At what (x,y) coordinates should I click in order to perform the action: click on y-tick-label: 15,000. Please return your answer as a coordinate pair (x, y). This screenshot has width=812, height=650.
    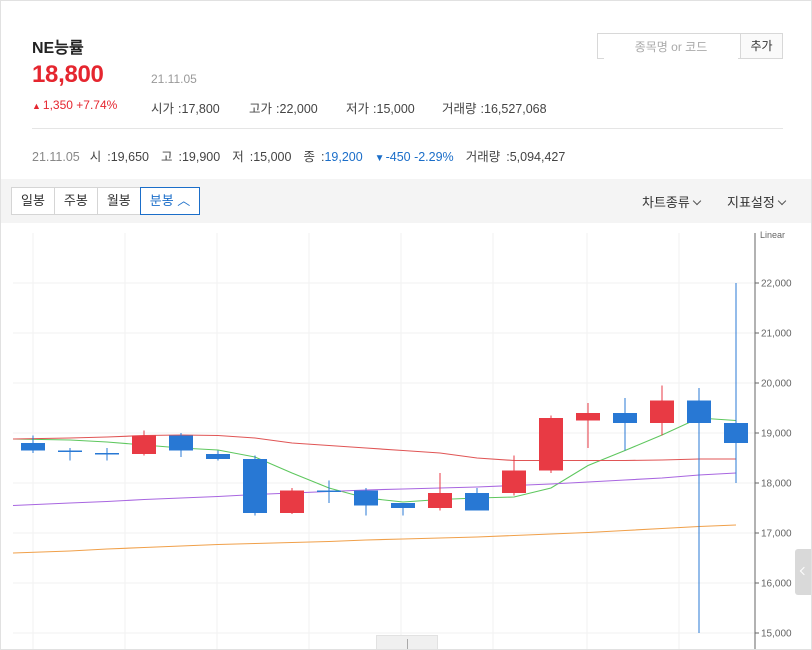
    Looking at the image, I should click on (776, 634).